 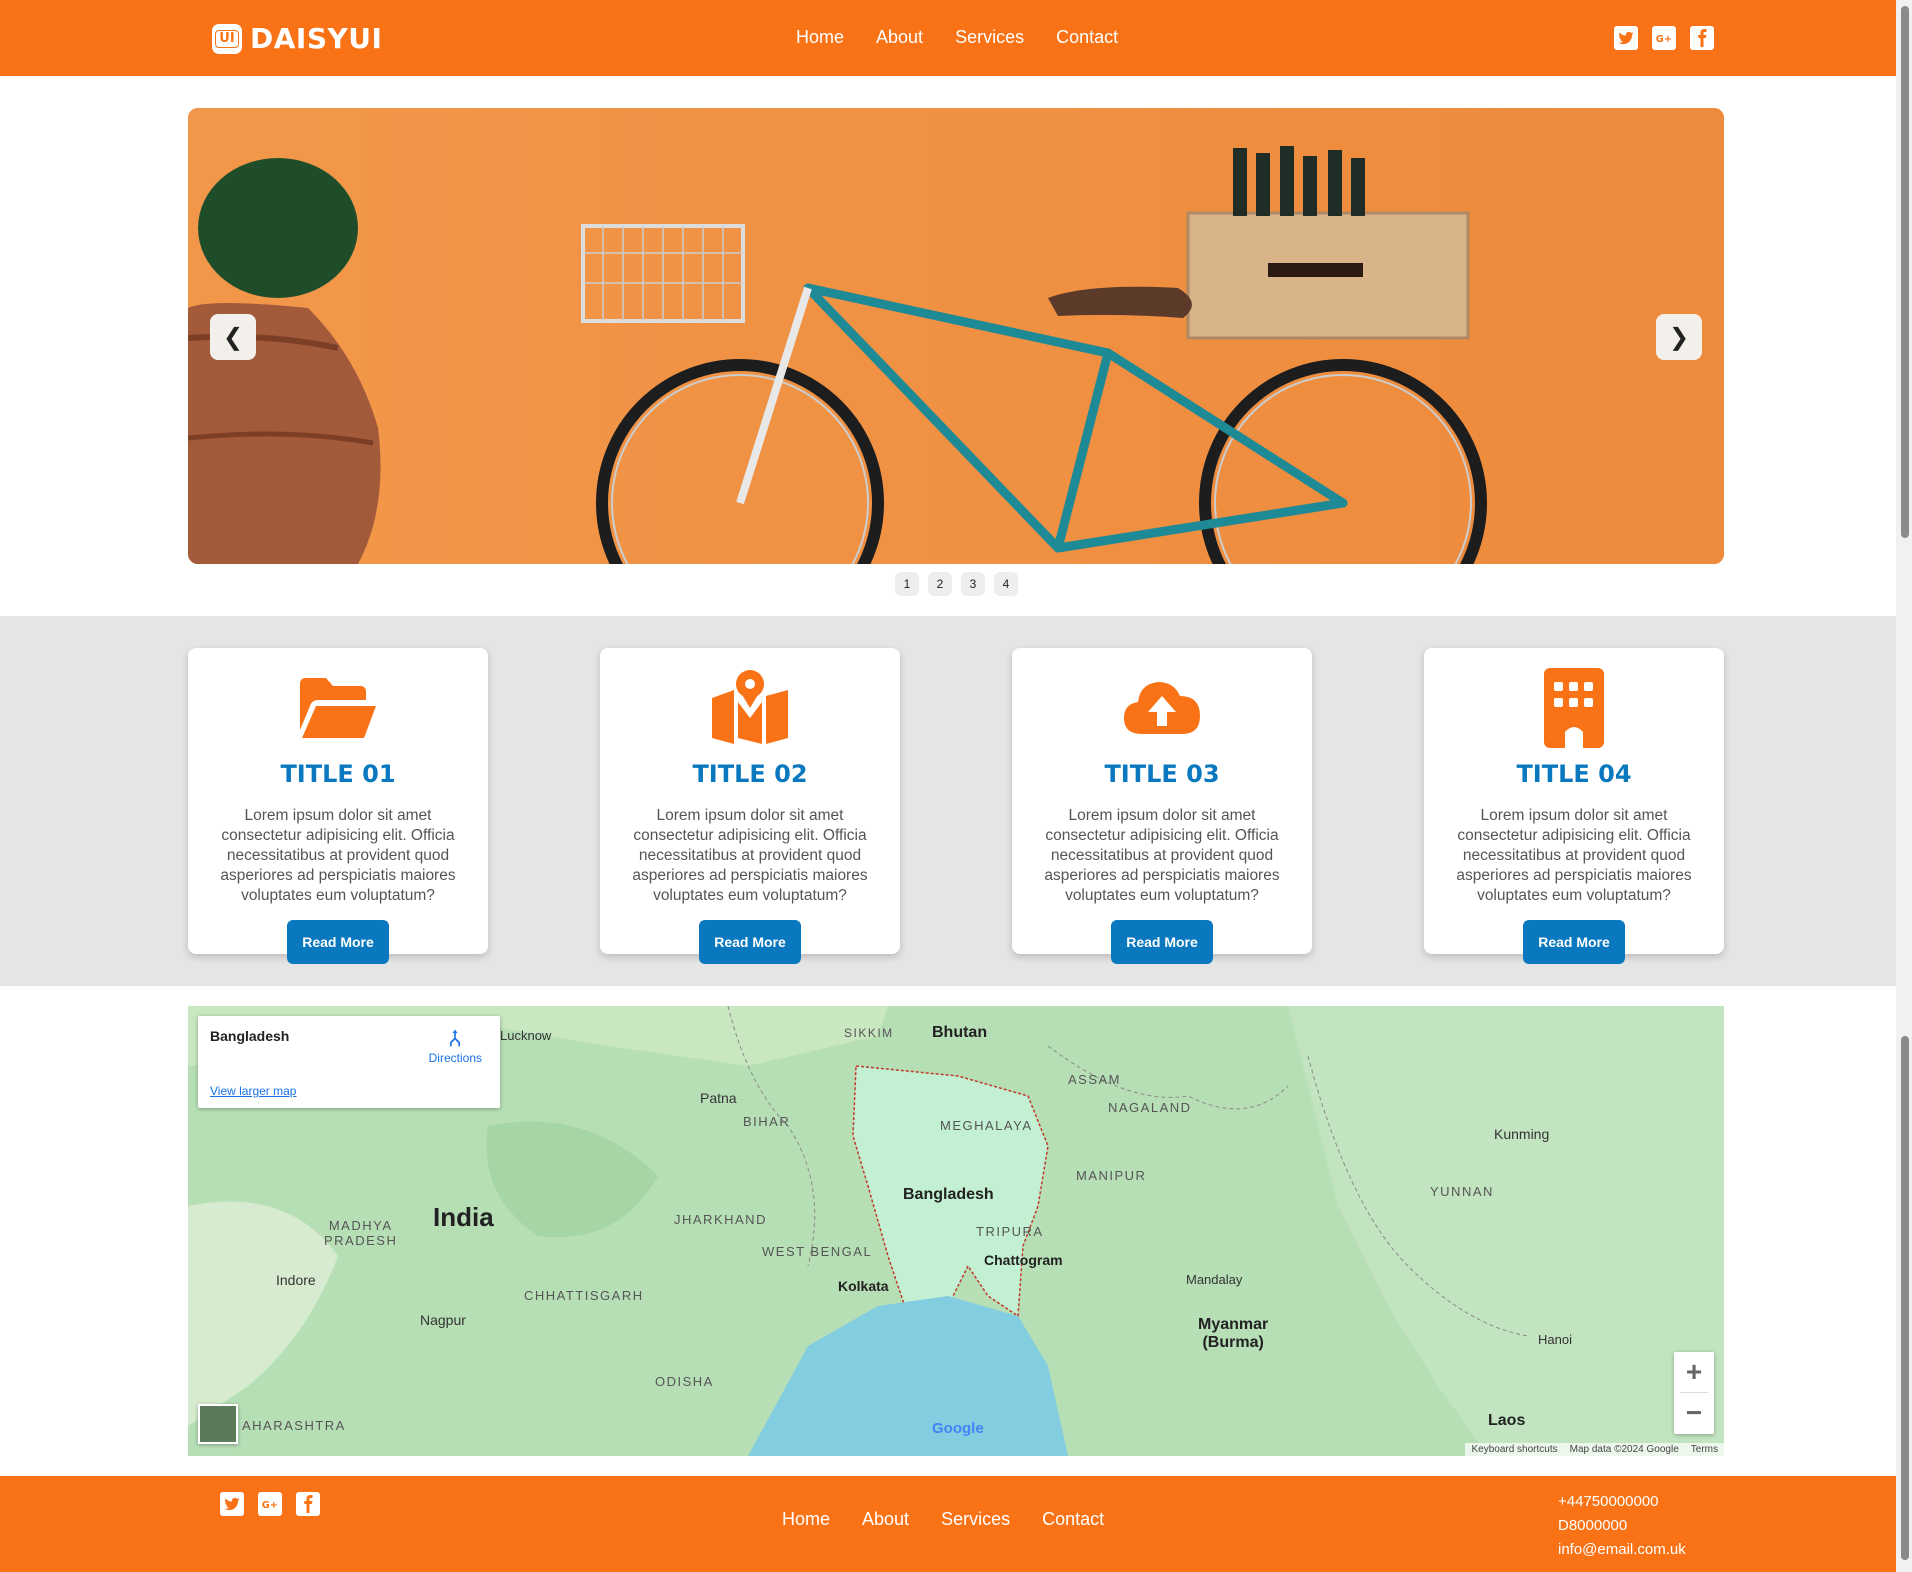 I want to click on directions-icon, so click(x=455, y=1038).